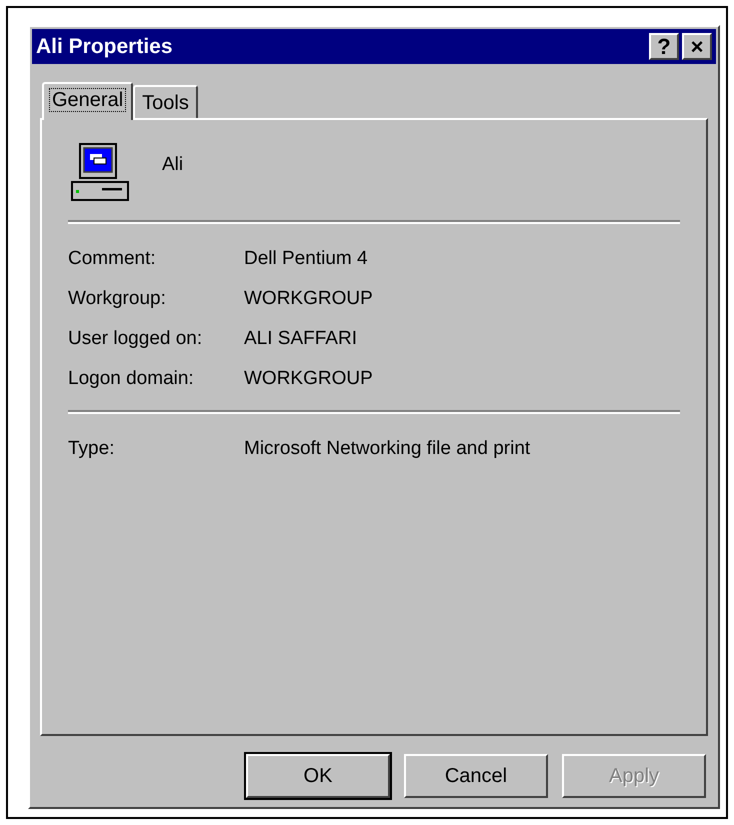 The height and width of the screenshot is (825, 734). What do you see at coordinates (92, 449) in the screenshot?
I see `field-label: Type:` at bounding box center [92, 449].